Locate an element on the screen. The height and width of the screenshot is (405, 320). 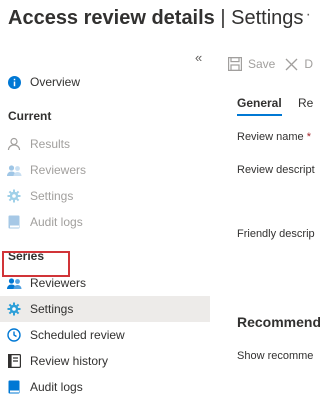
person-icon is located at coordinates (14, 144).